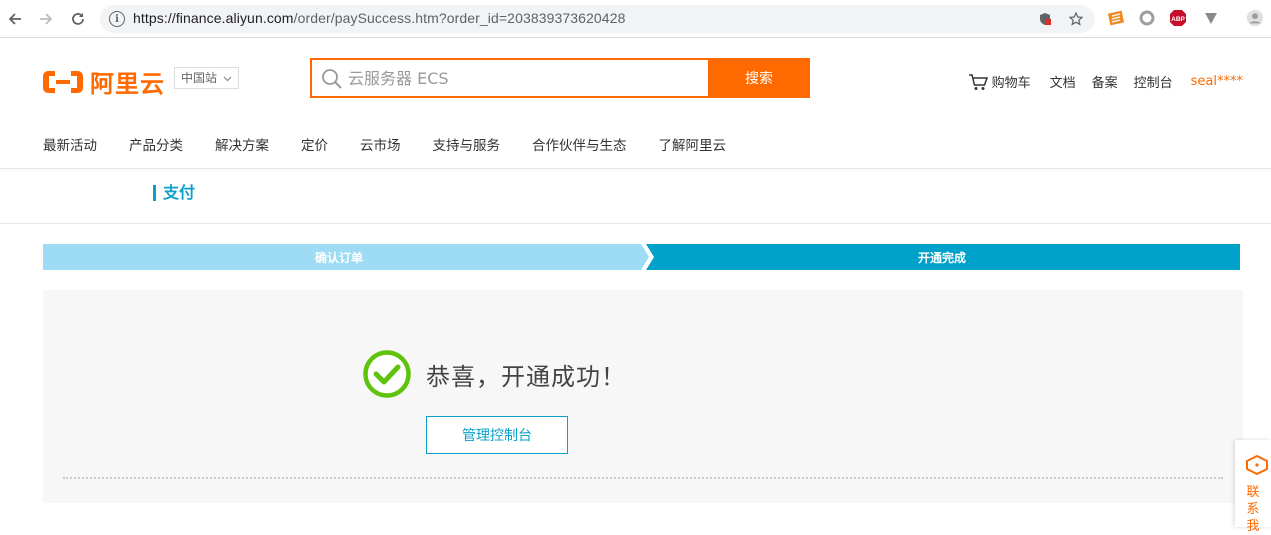 The height and width of the screenshot is (535, 1271). Describe the element at coordinates (1253, 509) in the screenshot. I see `contact-label: 联系我` at that location.